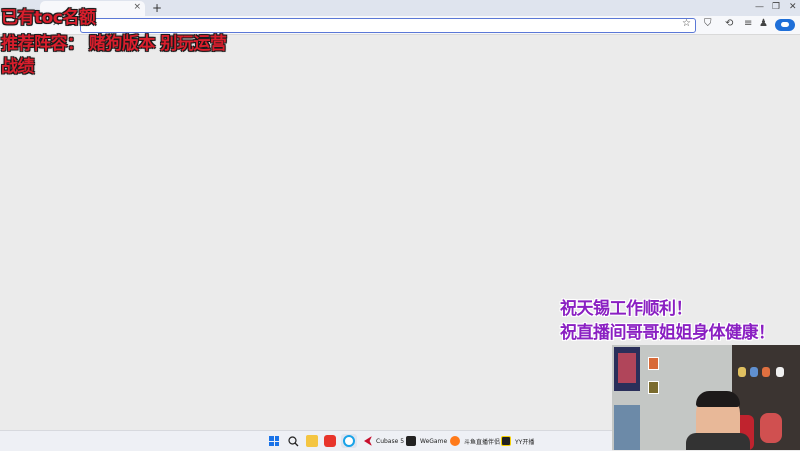 The image size is (800, 451). I want to click on webcam-plush-toy, so click(771, 428).